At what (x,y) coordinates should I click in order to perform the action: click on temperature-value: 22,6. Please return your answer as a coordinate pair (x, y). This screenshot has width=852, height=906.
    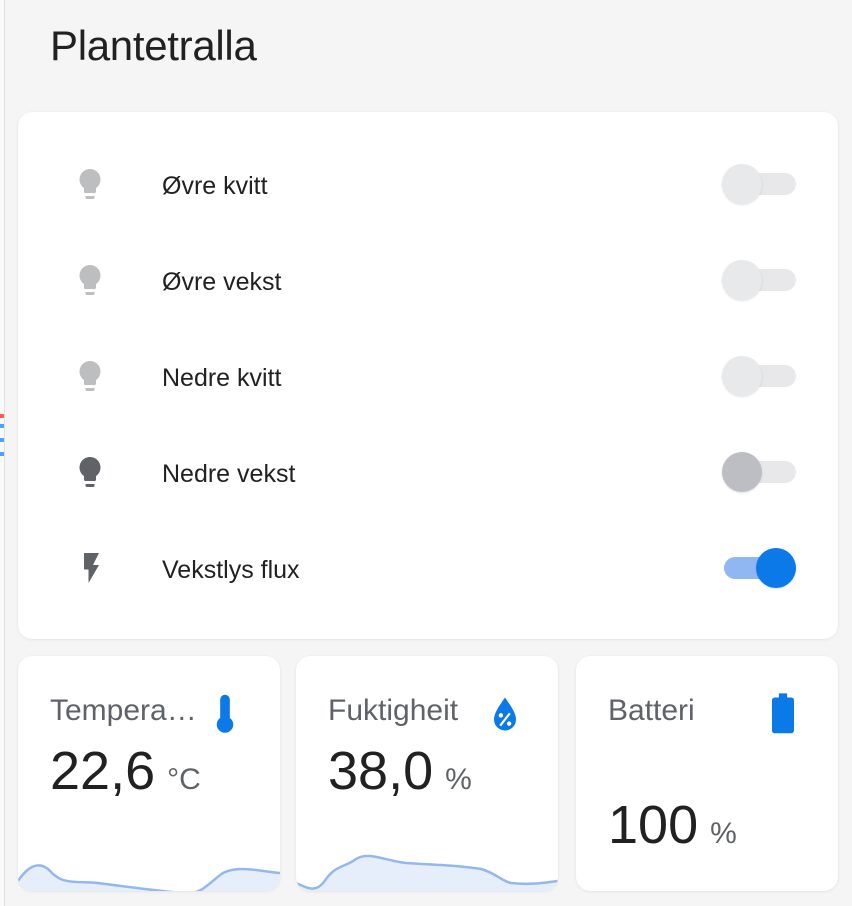
    Looking at the image, I should click on (103, 771).